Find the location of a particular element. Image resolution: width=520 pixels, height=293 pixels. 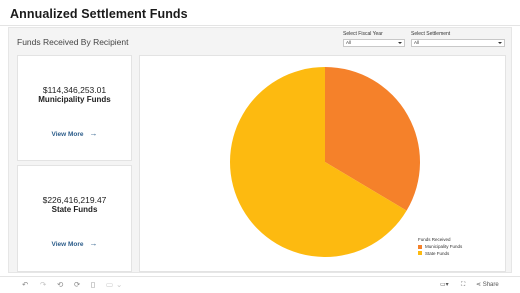

fiscal-year-select: All is located at coordinates (374, 43).